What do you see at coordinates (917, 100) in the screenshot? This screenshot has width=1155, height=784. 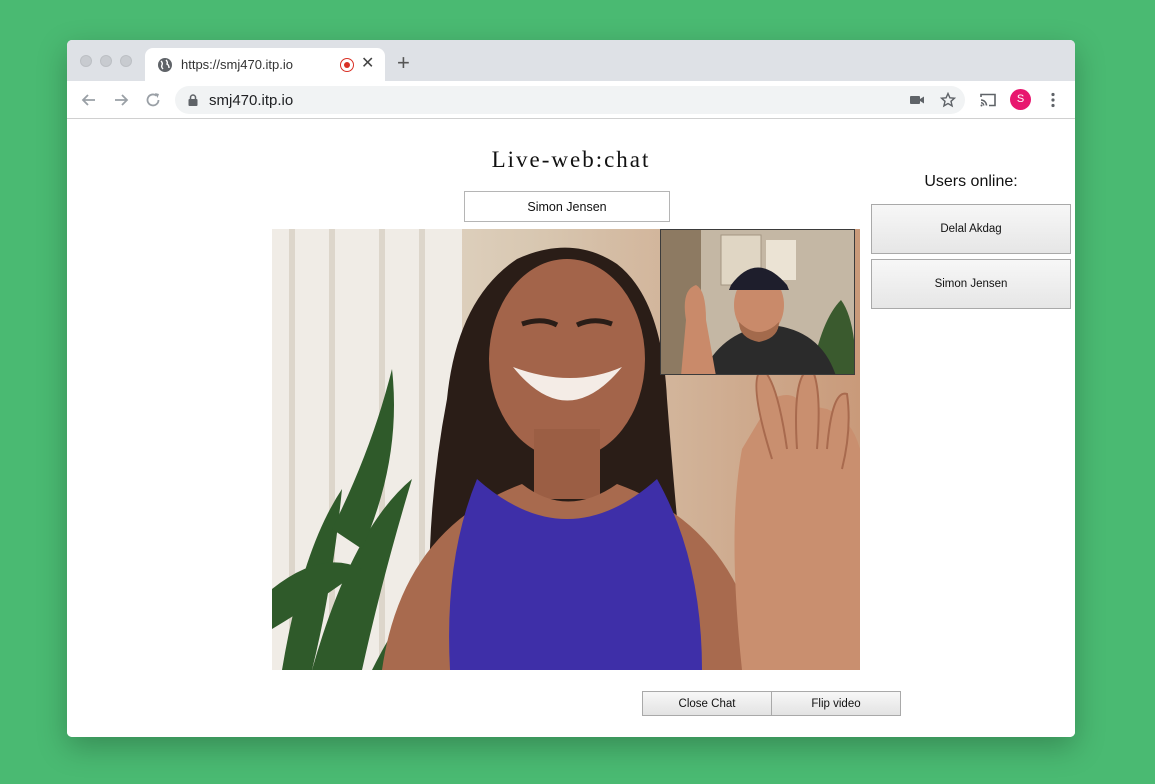 I see `camera-icon` at bounding box center [917, 100].